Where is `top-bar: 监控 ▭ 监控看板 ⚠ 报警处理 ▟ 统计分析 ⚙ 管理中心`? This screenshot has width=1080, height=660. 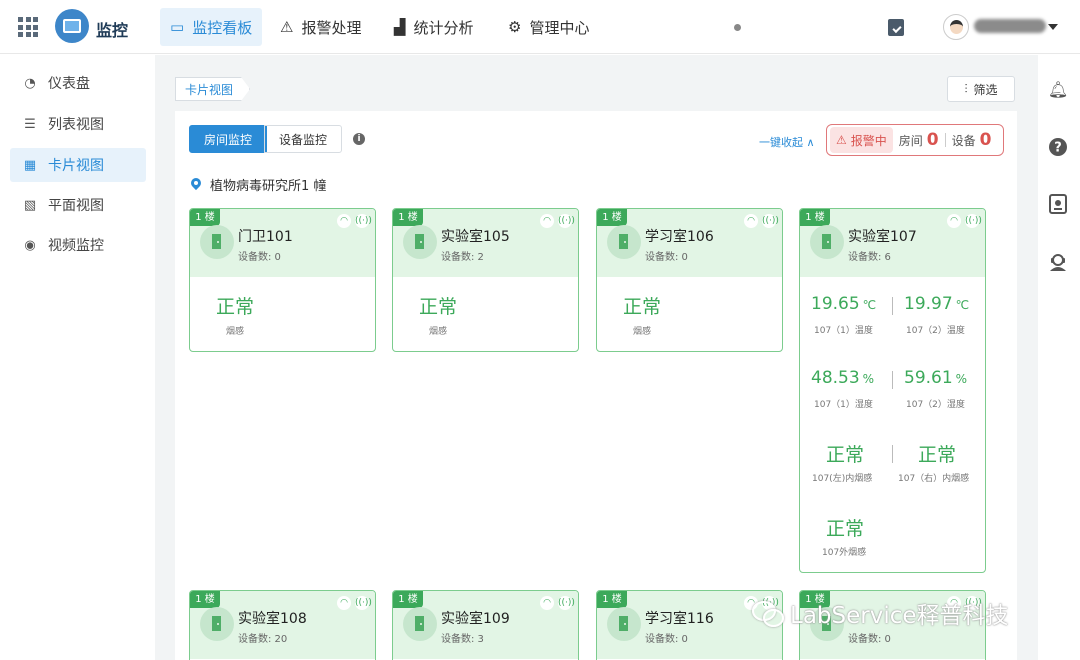 top-bar: 监控 ▭ 监控看板 ⚠ 报警处理 ▟ 统计分析 ⚙ 管理中心 is located at coordinates (540, 27).